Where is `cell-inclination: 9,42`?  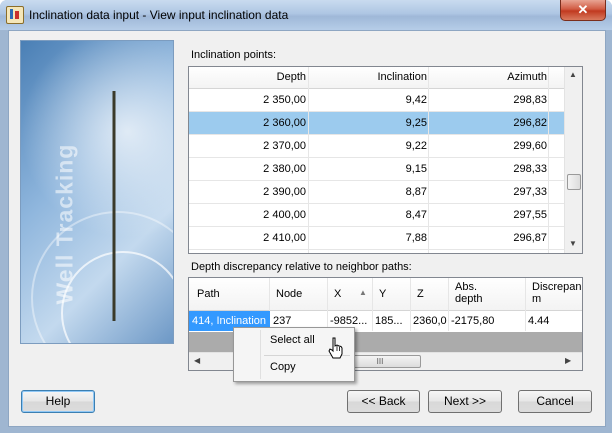 cell-inclination: 9,42 is located at coordinates (368, 100).